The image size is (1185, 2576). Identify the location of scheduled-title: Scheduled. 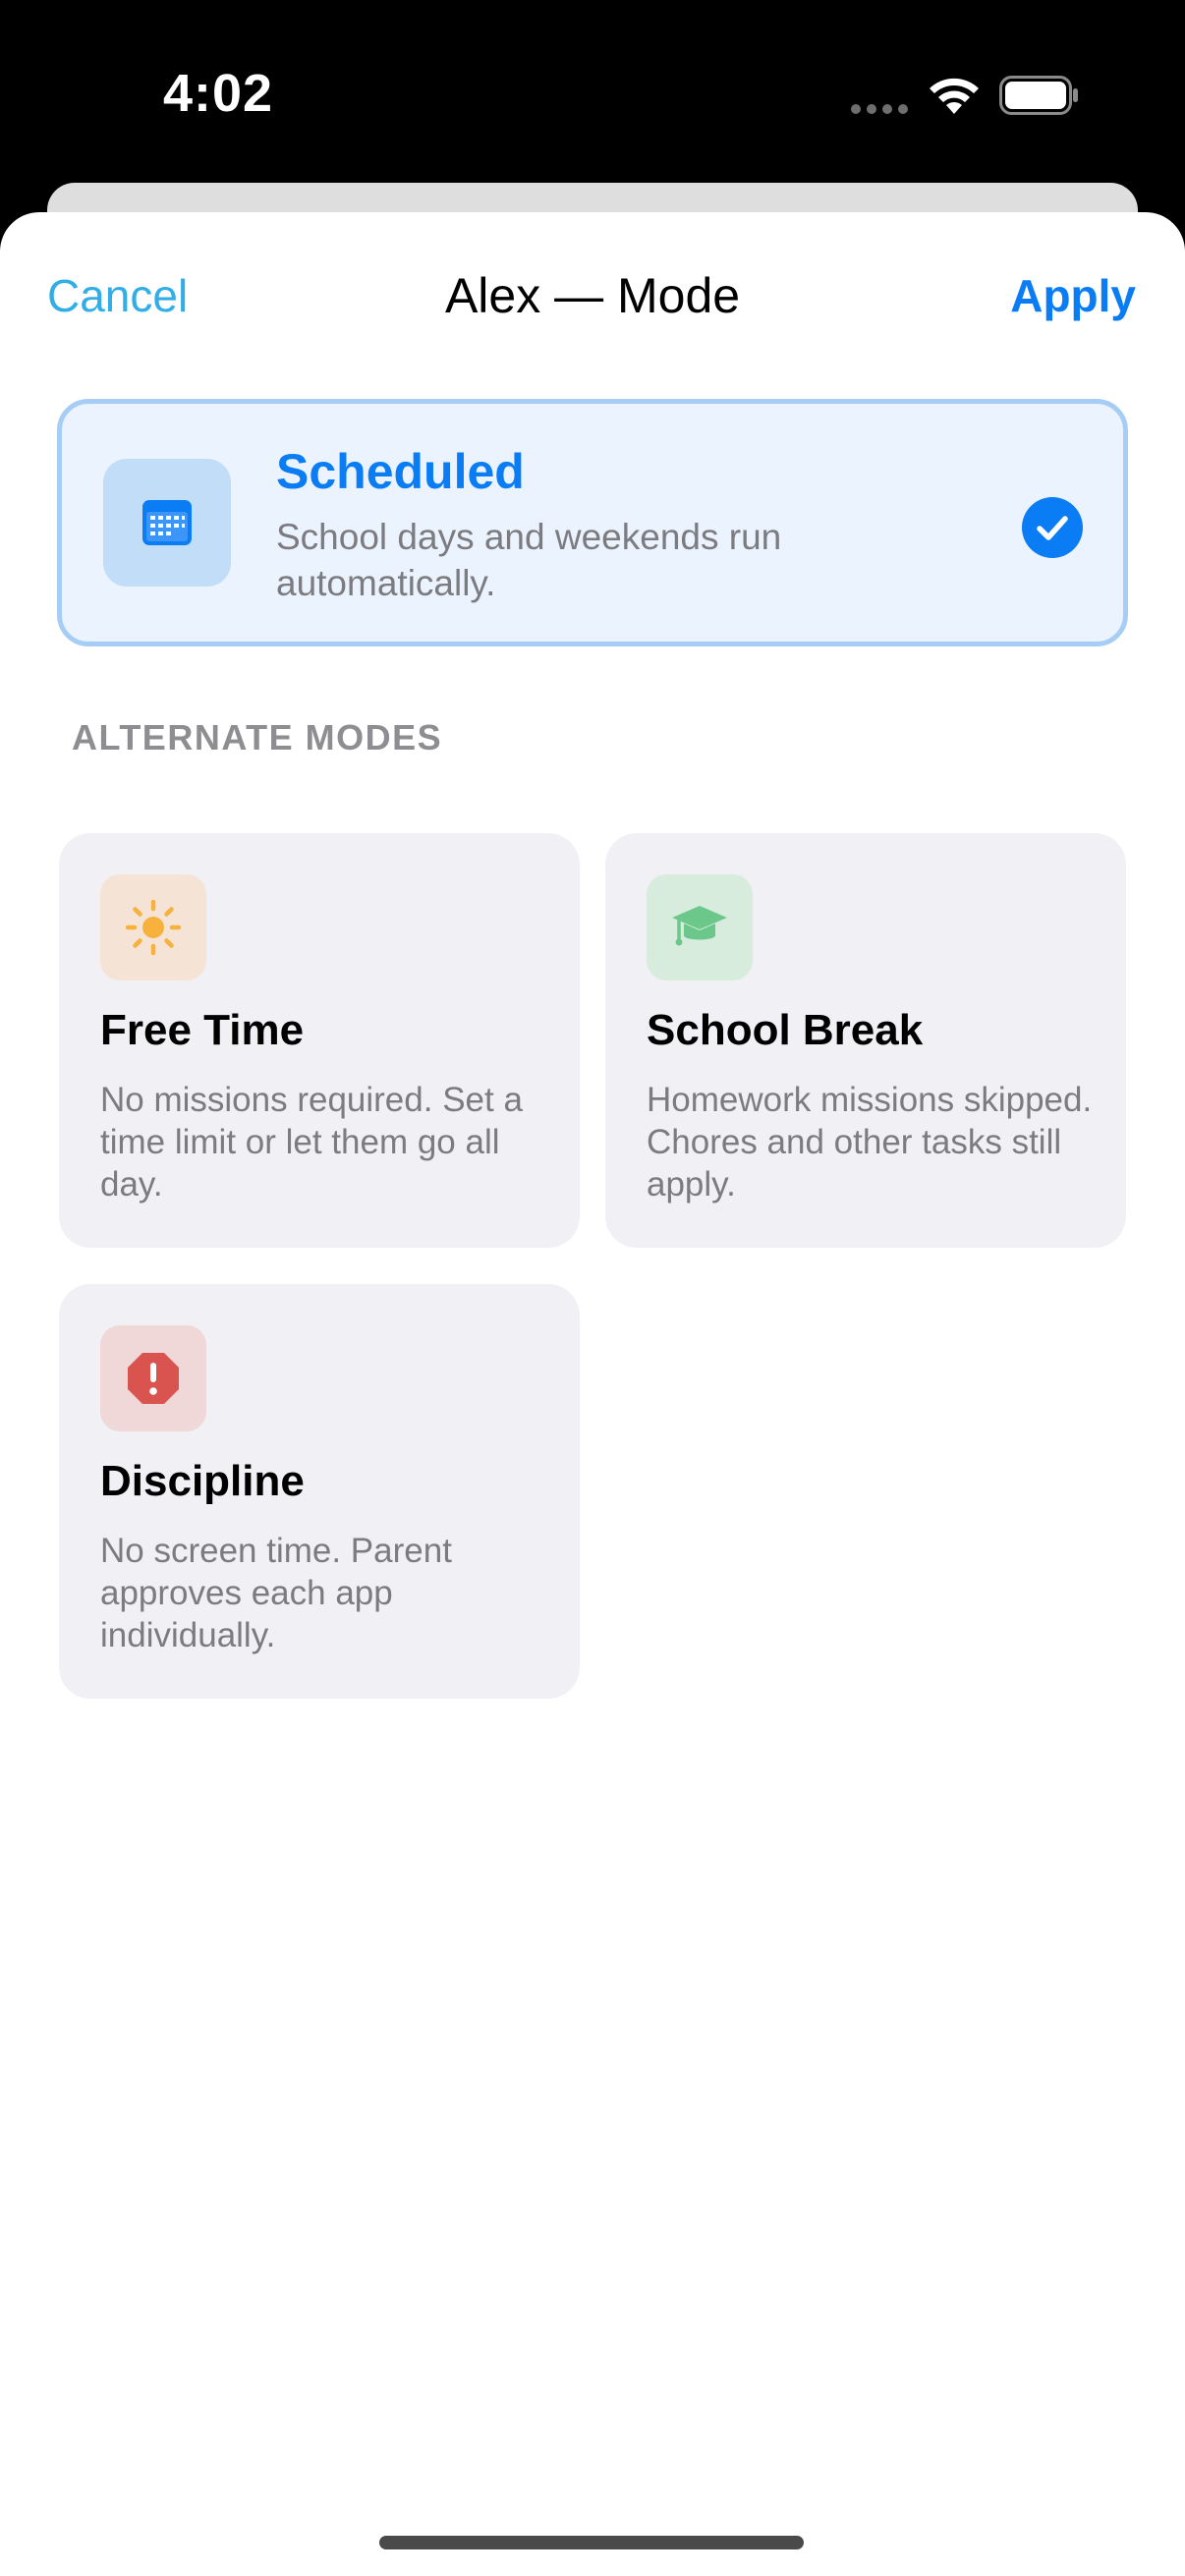
(401, 471).